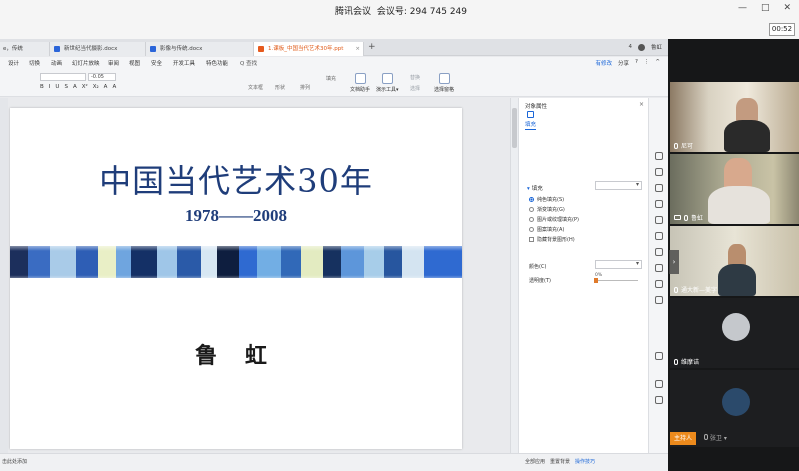  I want to click on apply-all-button: 全部应用, so click(535, 461).